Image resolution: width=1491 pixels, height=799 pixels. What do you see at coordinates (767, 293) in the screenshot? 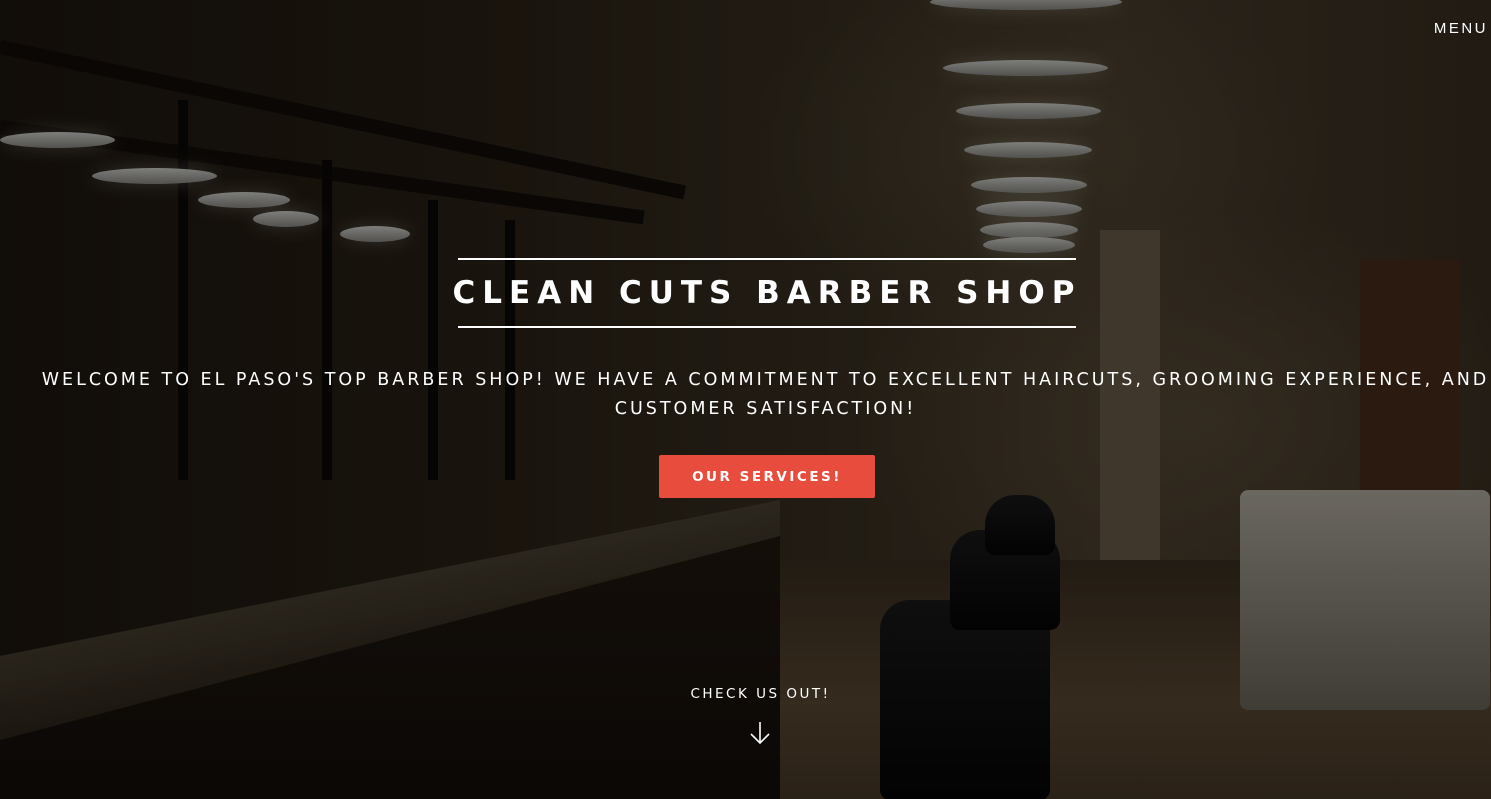
I see `page-title: CLEAN CUTS BARBER SHOP` at bounding box center [767, 293].